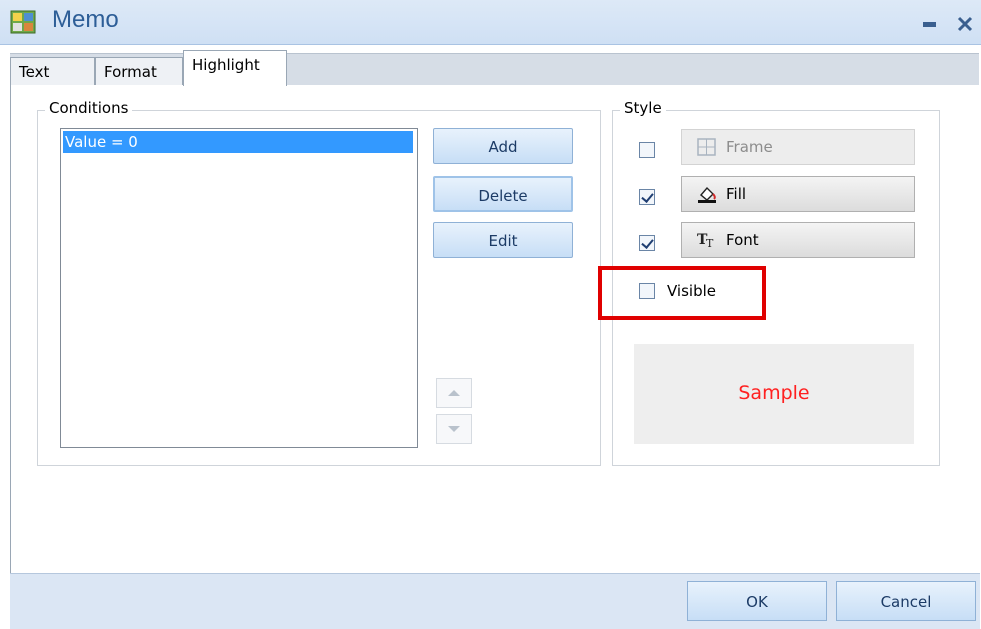  I want to click on cancel-button: Cancel, so click(906, 601).